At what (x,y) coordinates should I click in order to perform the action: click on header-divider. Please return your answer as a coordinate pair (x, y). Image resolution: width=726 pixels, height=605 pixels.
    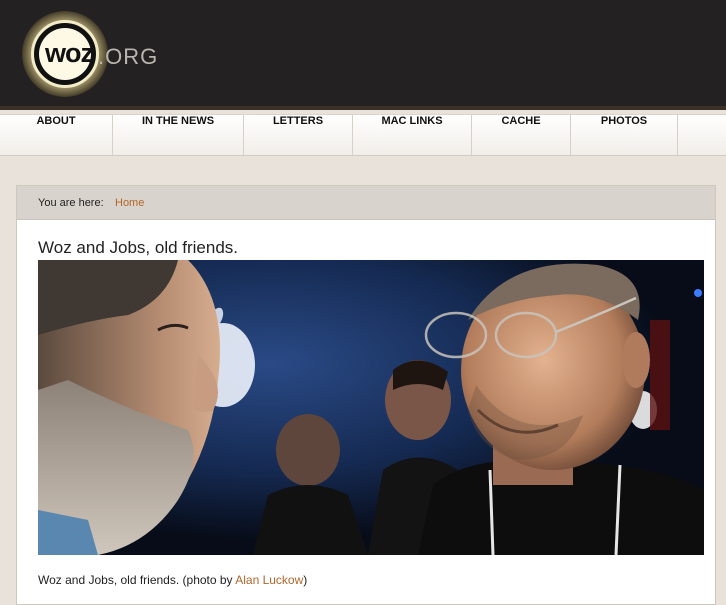
    Looking at the image, I should click on (363, 108).